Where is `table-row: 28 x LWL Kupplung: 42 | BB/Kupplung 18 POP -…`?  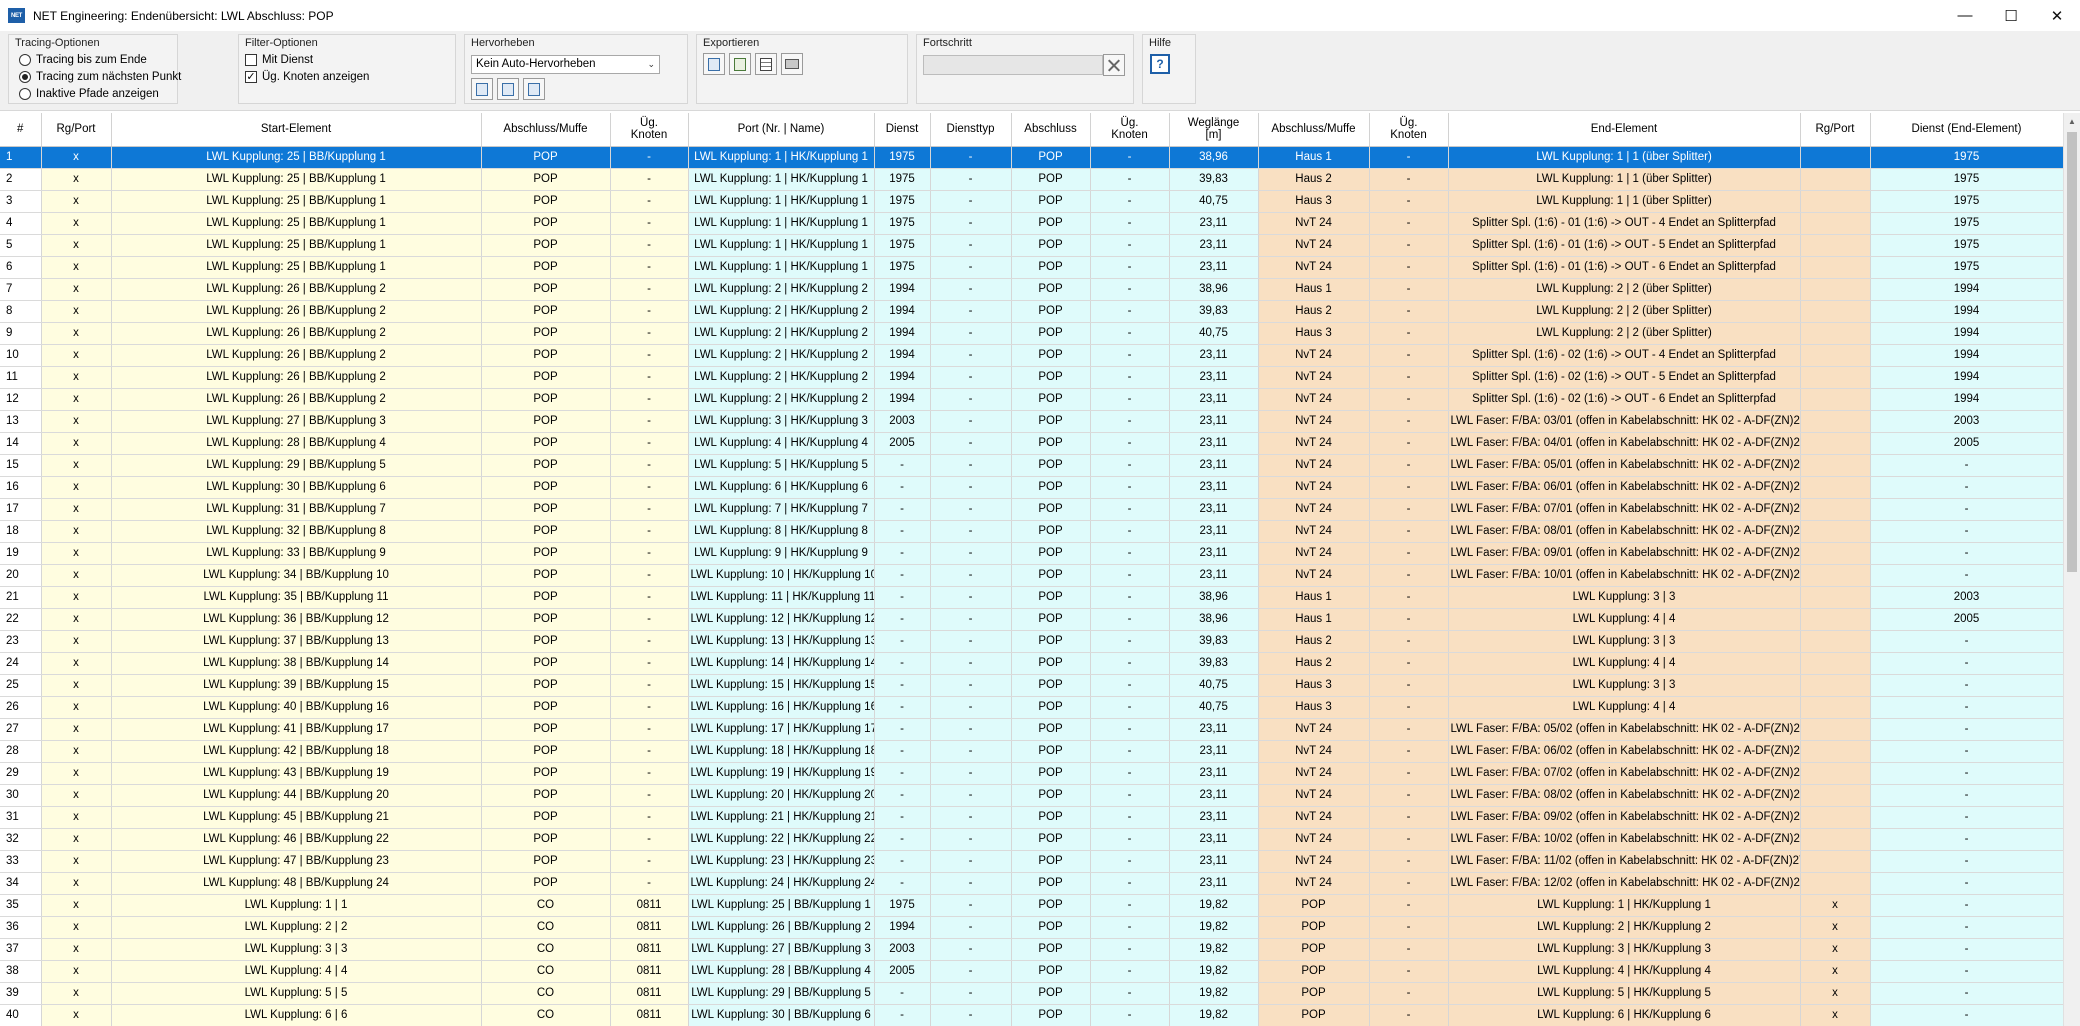 table-row: 28 x LWL Kupplung: 42 | BB/Kupplung 18 POP -… is located at coordinates (1032, 751).